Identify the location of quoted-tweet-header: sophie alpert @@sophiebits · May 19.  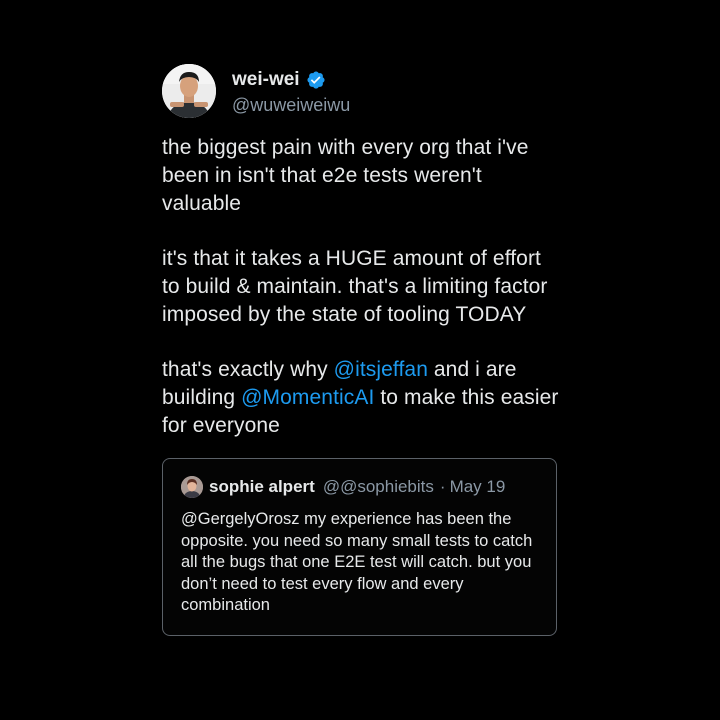
(359, 487).